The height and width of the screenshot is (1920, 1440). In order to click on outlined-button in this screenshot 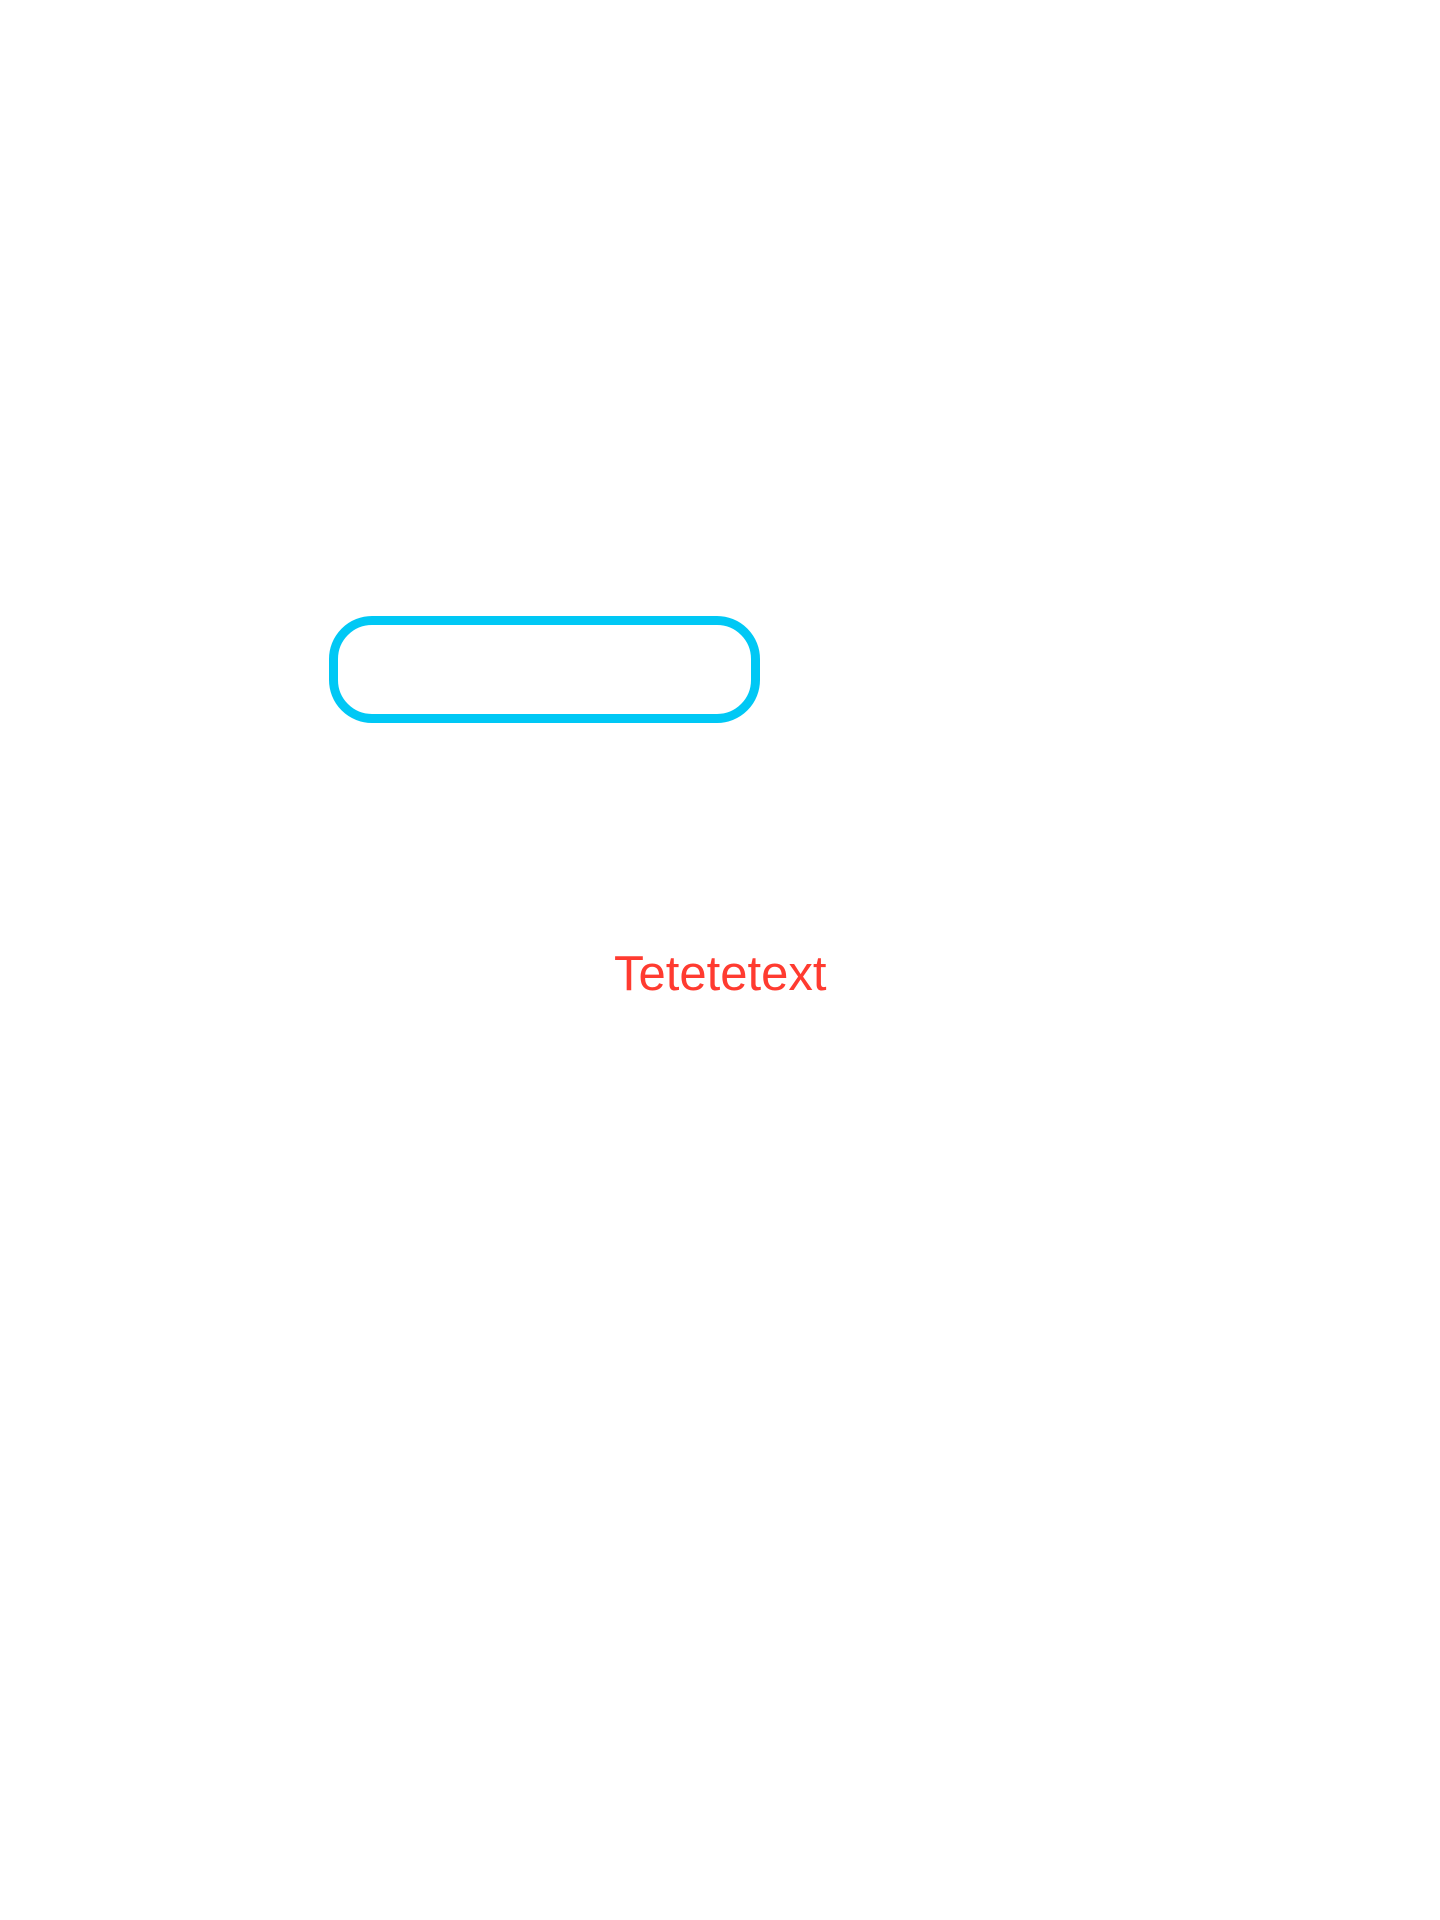, I will do `click(544, 669)`.